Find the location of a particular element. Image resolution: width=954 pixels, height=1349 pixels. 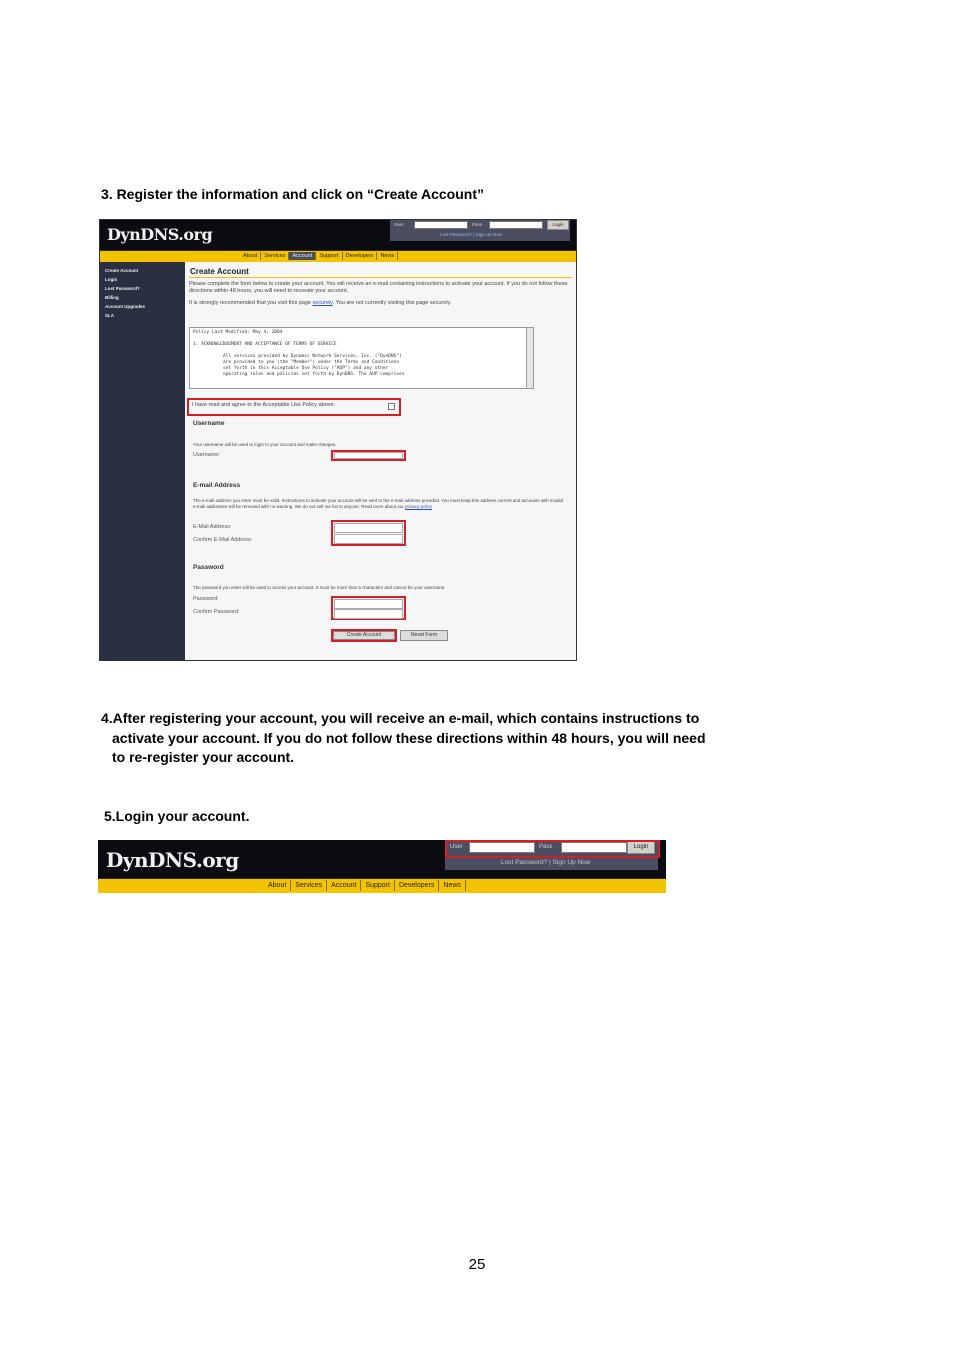

create-account-highlight: Create Account is located at coordinates (364, 635).